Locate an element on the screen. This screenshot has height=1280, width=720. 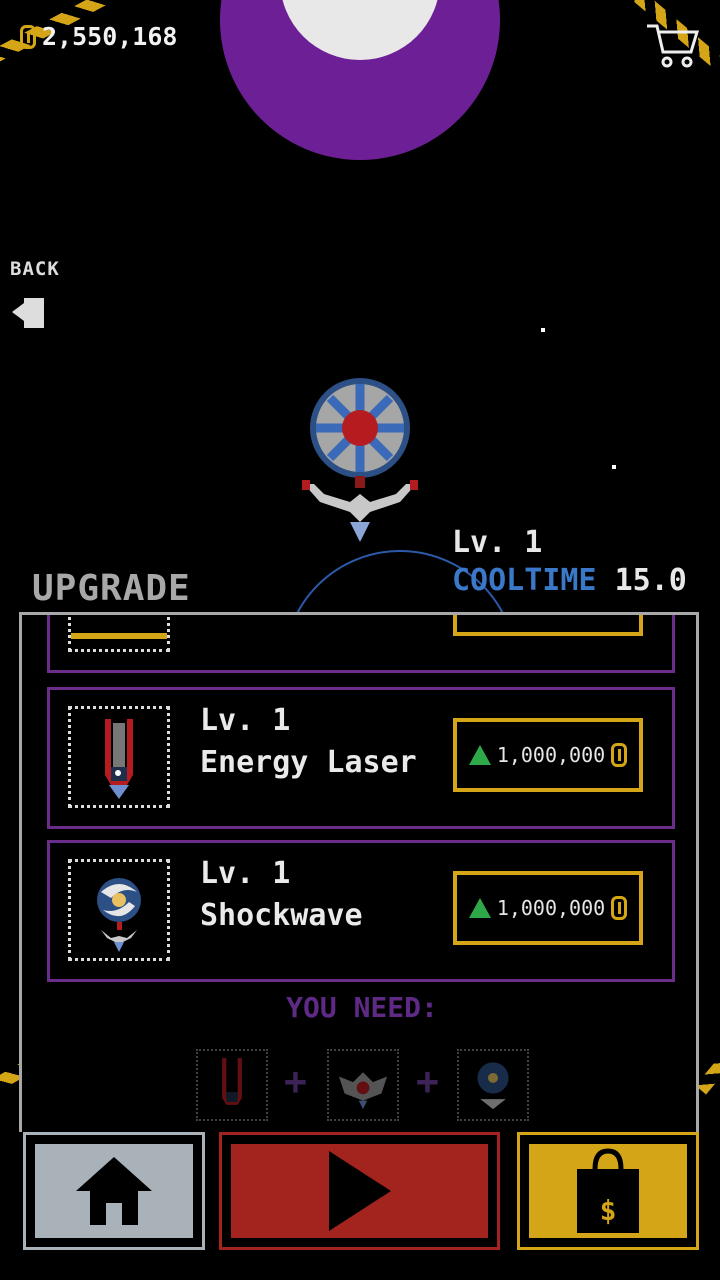
arrow-left-icon is located at coordinates (28, 313).